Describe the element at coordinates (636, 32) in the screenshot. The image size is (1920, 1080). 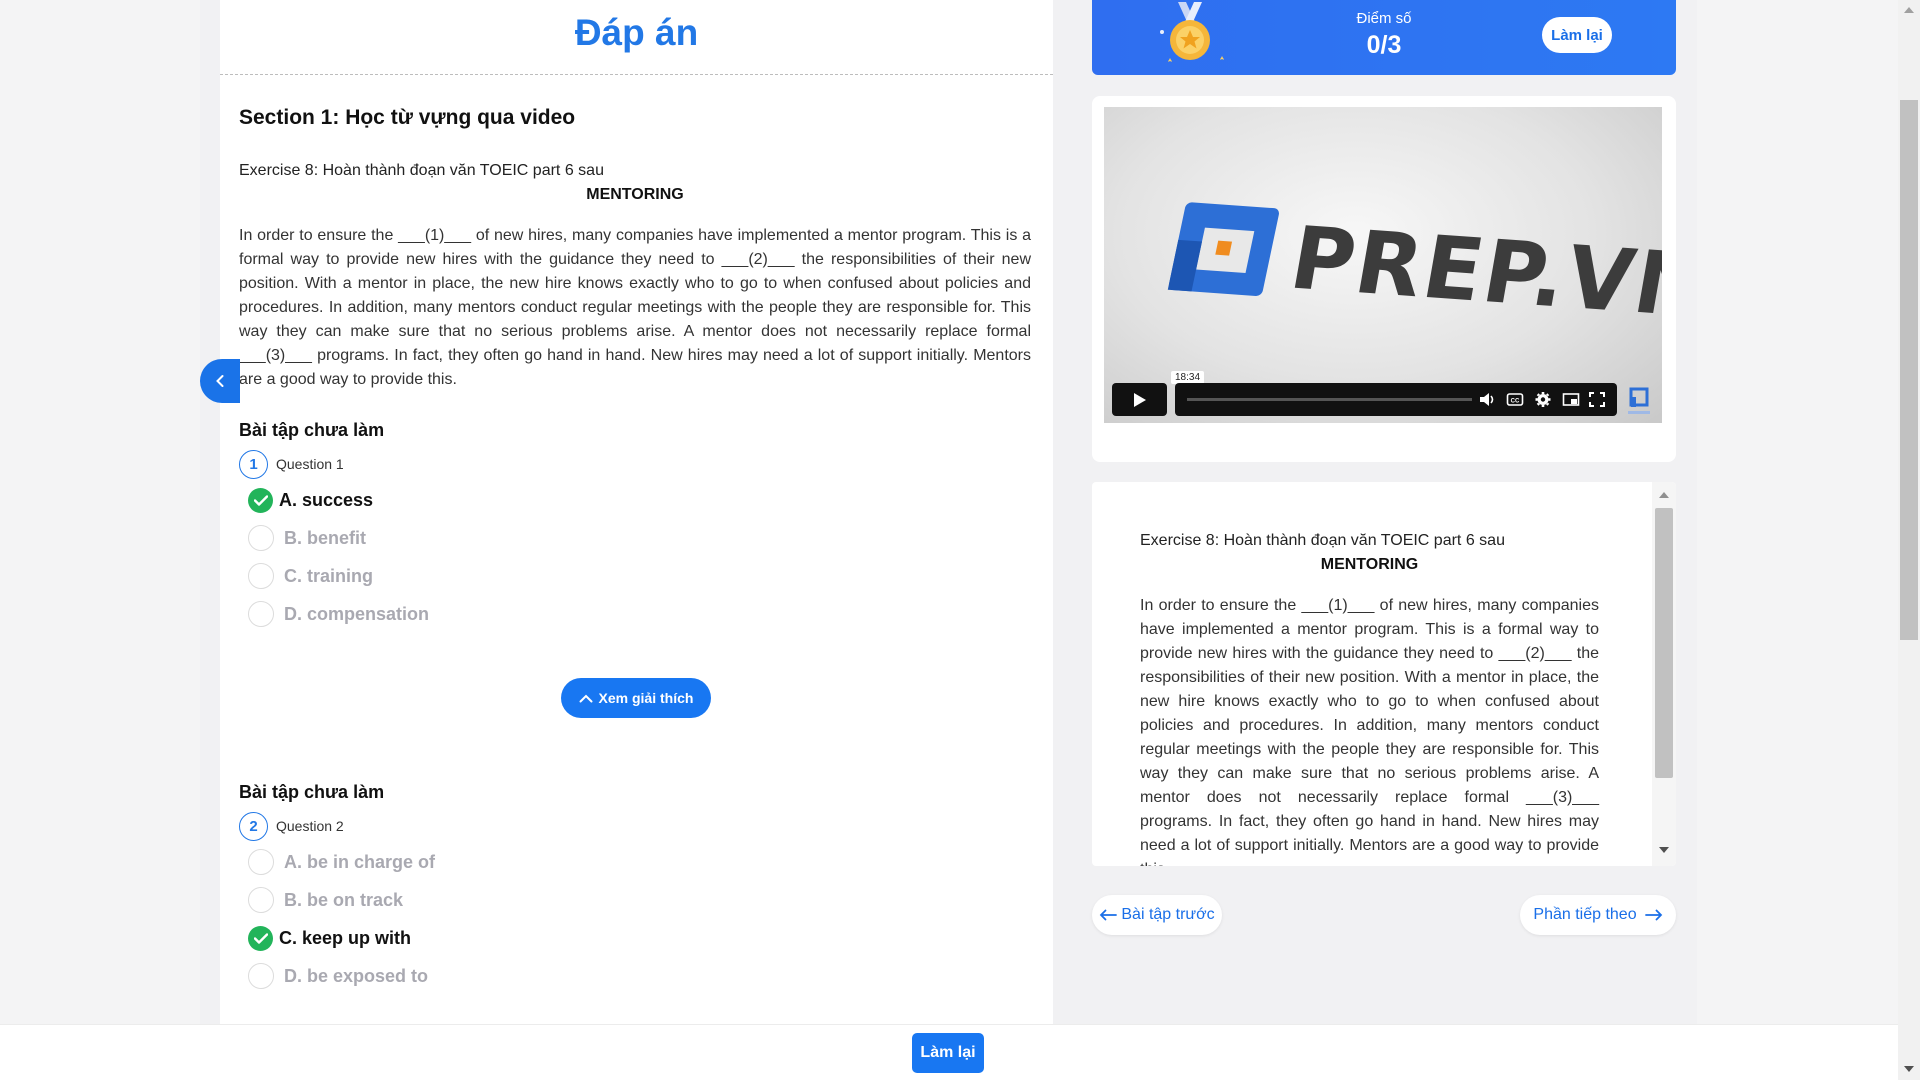
I see `page-title: Đáp án` at that location.